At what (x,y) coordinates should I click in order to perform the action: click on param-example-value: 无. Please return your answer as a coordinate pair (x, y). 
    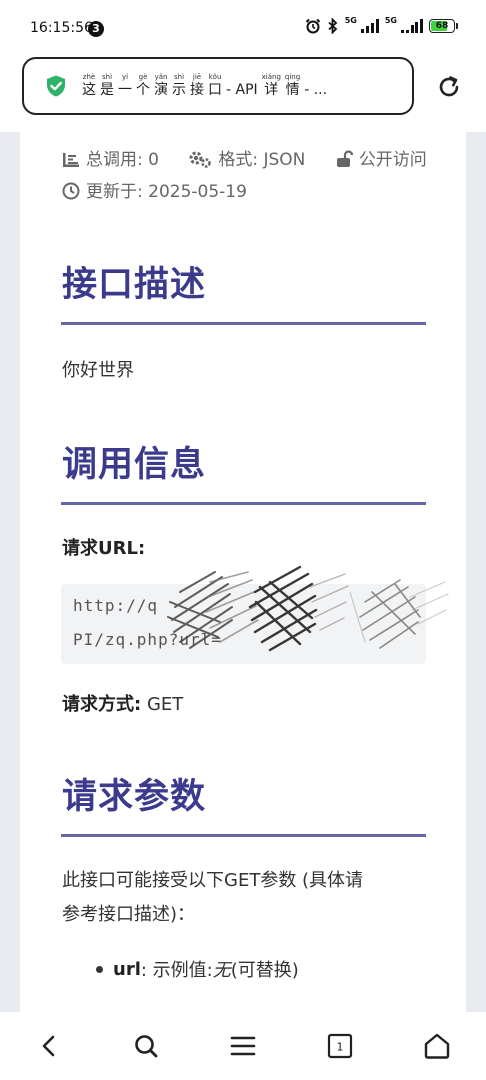
    Looking at the image, I should click on (221, 970).